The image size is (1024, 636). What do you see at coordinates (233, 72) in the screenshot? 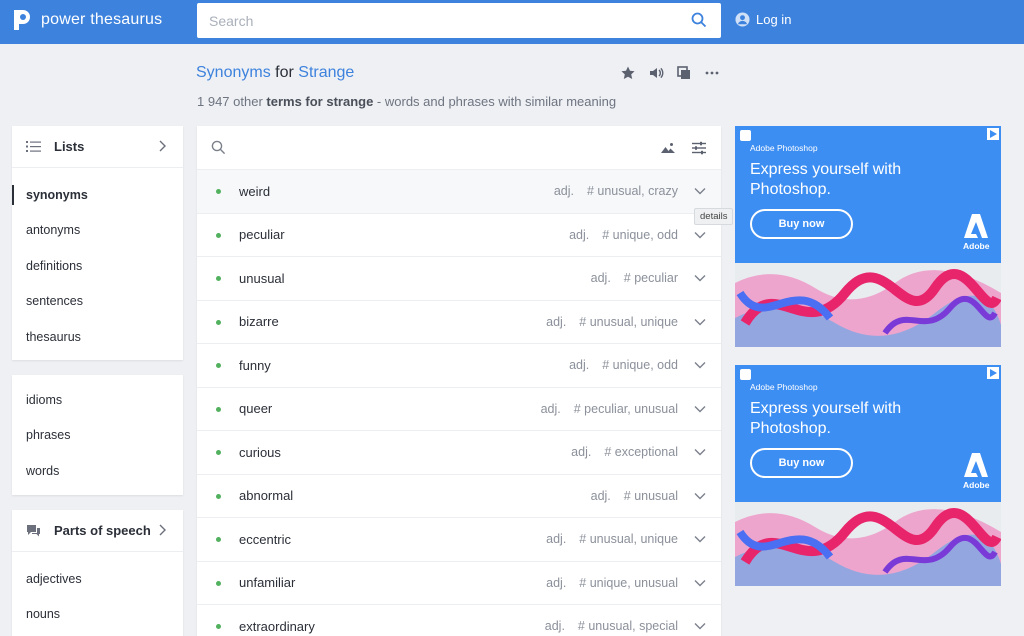
I see `title-synonyms-link: Synonyms` at bounding box center [233, 72].